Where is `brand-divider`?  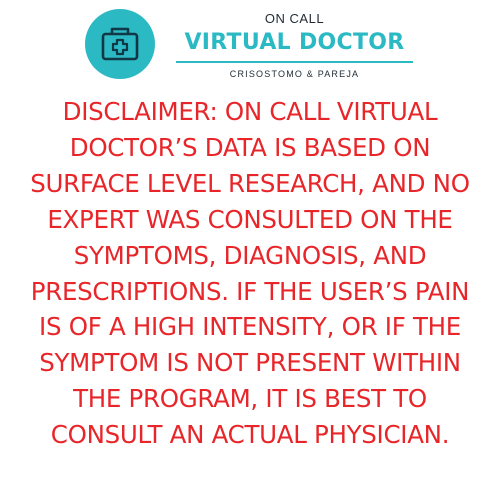 brand-divider is located at coordinates (294, 62).